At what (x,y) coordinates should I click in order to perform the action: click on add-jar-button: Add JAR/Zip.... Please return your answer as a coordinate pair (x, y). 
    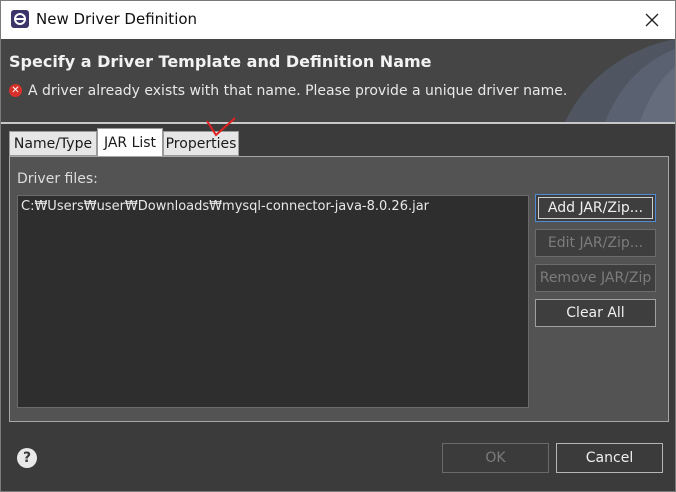
    Looking at the image, I should click on (595, 208).